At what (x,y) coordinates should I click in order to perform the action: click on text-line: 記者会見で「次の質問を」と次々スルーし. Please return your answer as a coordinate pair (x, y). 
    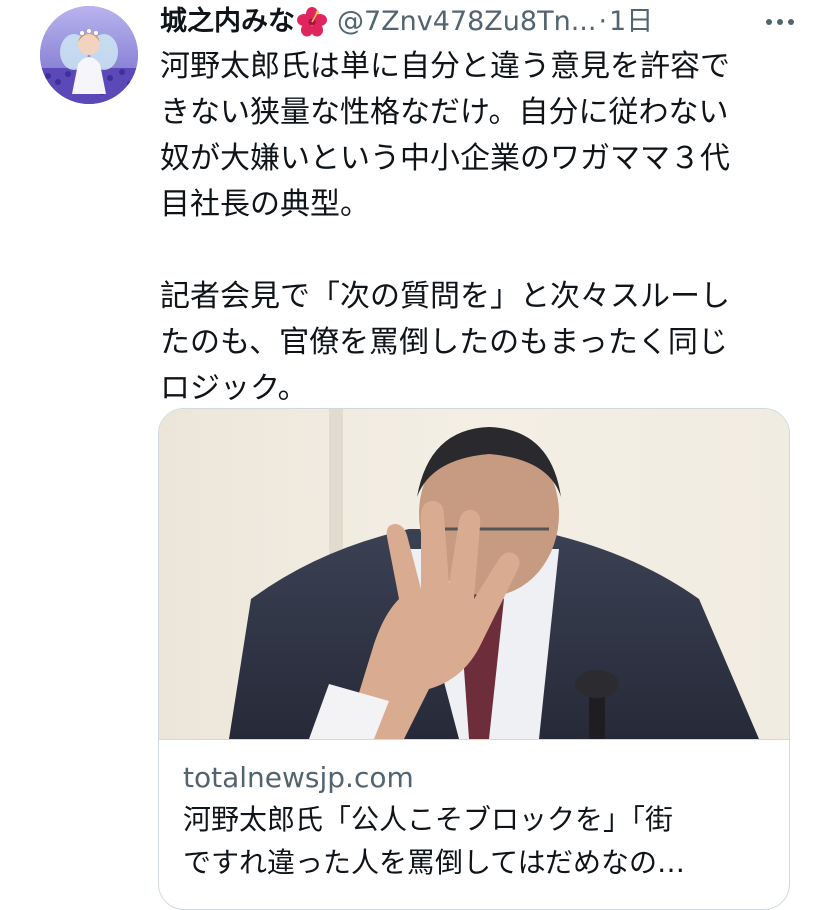
    Looking at the image, I should click on (445, 296).